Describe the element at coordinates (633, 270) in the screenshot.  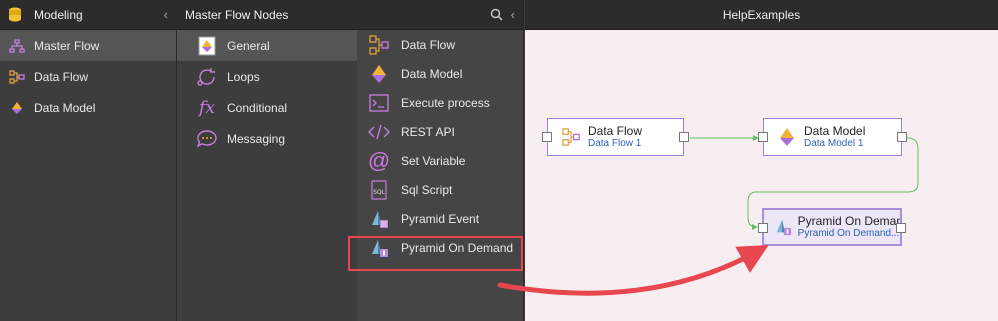
I see `callout-arrow` at that location.